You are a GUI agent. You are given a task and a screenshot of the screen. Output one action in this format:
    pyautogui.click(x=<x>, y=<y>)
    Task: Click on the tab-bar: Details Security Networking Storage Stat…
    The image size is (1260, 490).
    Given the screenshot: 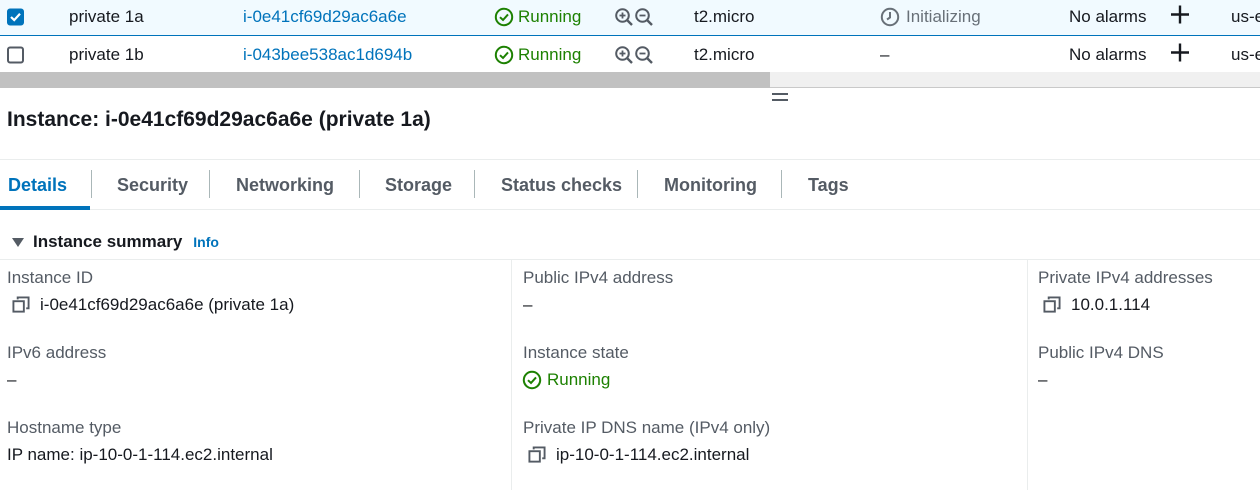 What is the action you would take?
    pyautogui.click(x=630, y=184)
    